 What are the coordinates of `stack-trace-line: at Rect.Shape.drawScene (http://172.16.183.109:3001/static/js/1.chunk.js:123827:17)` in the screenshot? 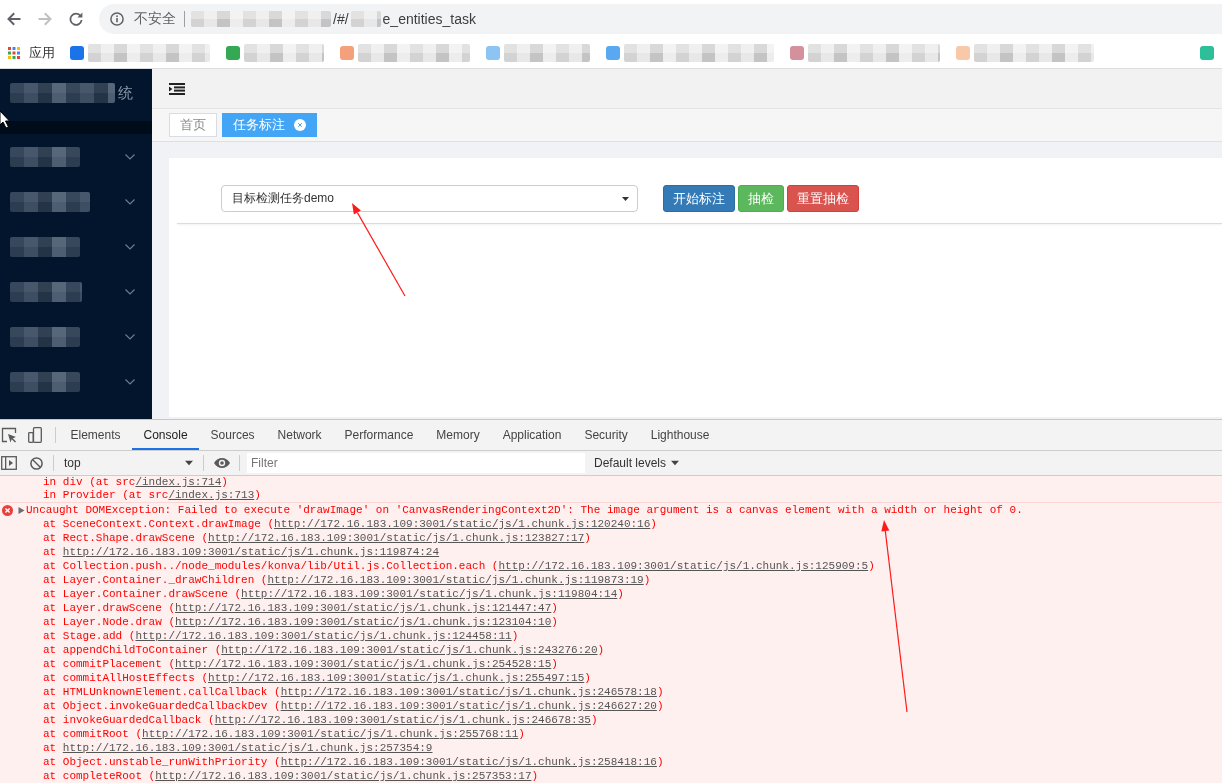 It's located at (317, 538).